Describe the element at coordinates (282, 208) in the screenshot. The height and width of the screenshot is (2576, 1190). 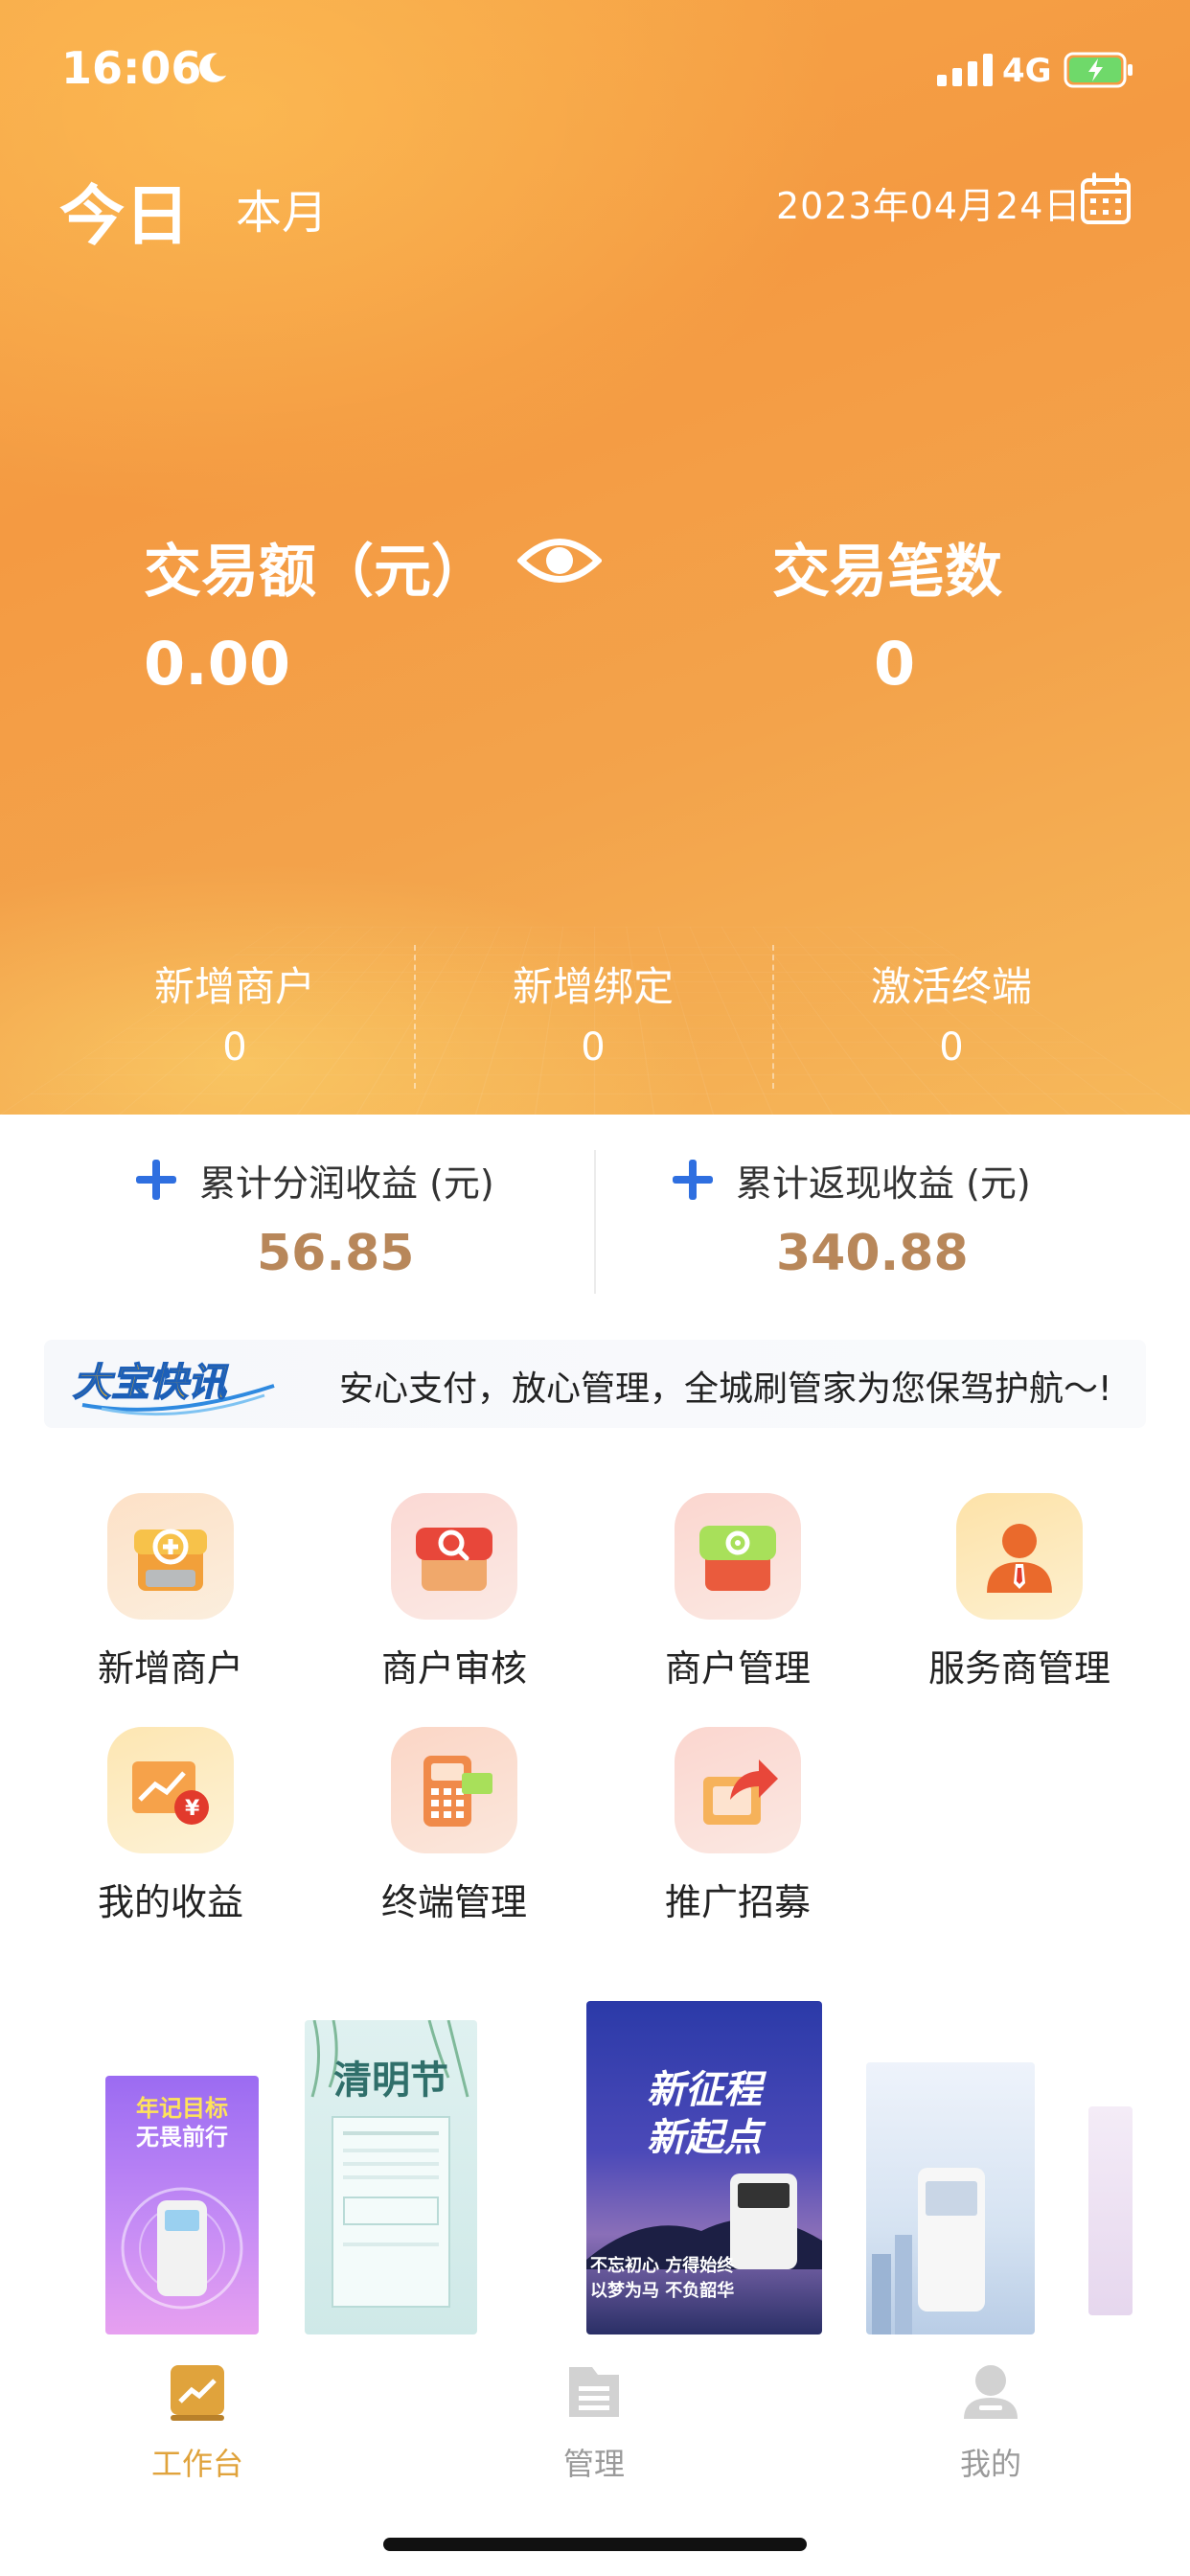
I see `tab-this-month: 本月` at that location.